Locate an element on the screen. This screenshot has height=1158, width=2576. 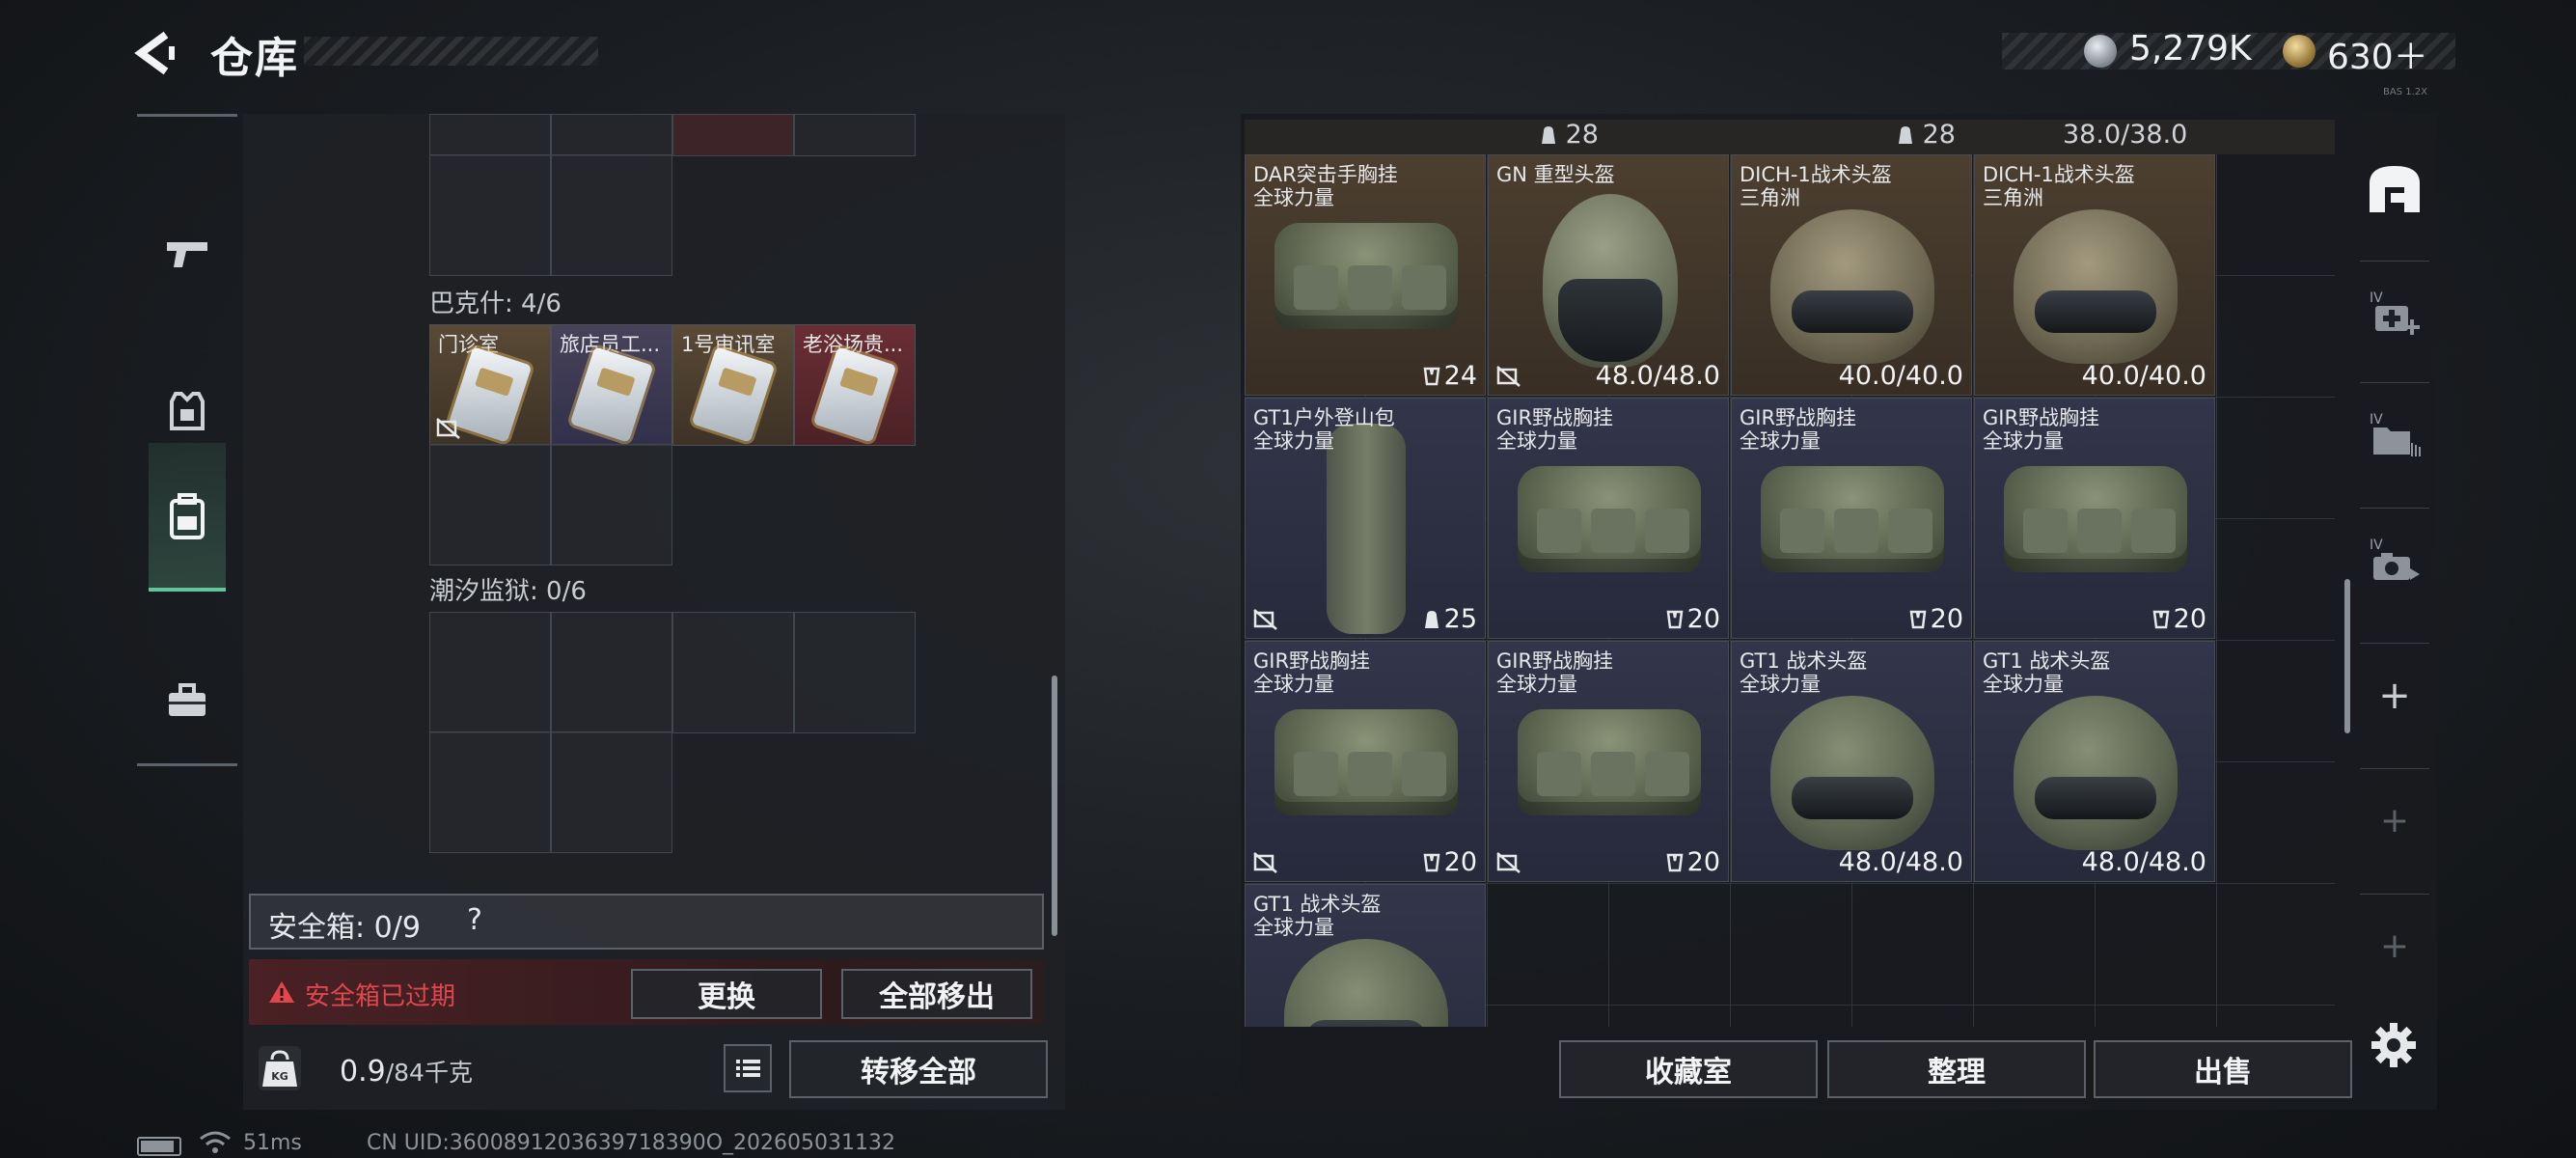
transfer-all-button: 转移全部 is located at coordinates (919, 1069).